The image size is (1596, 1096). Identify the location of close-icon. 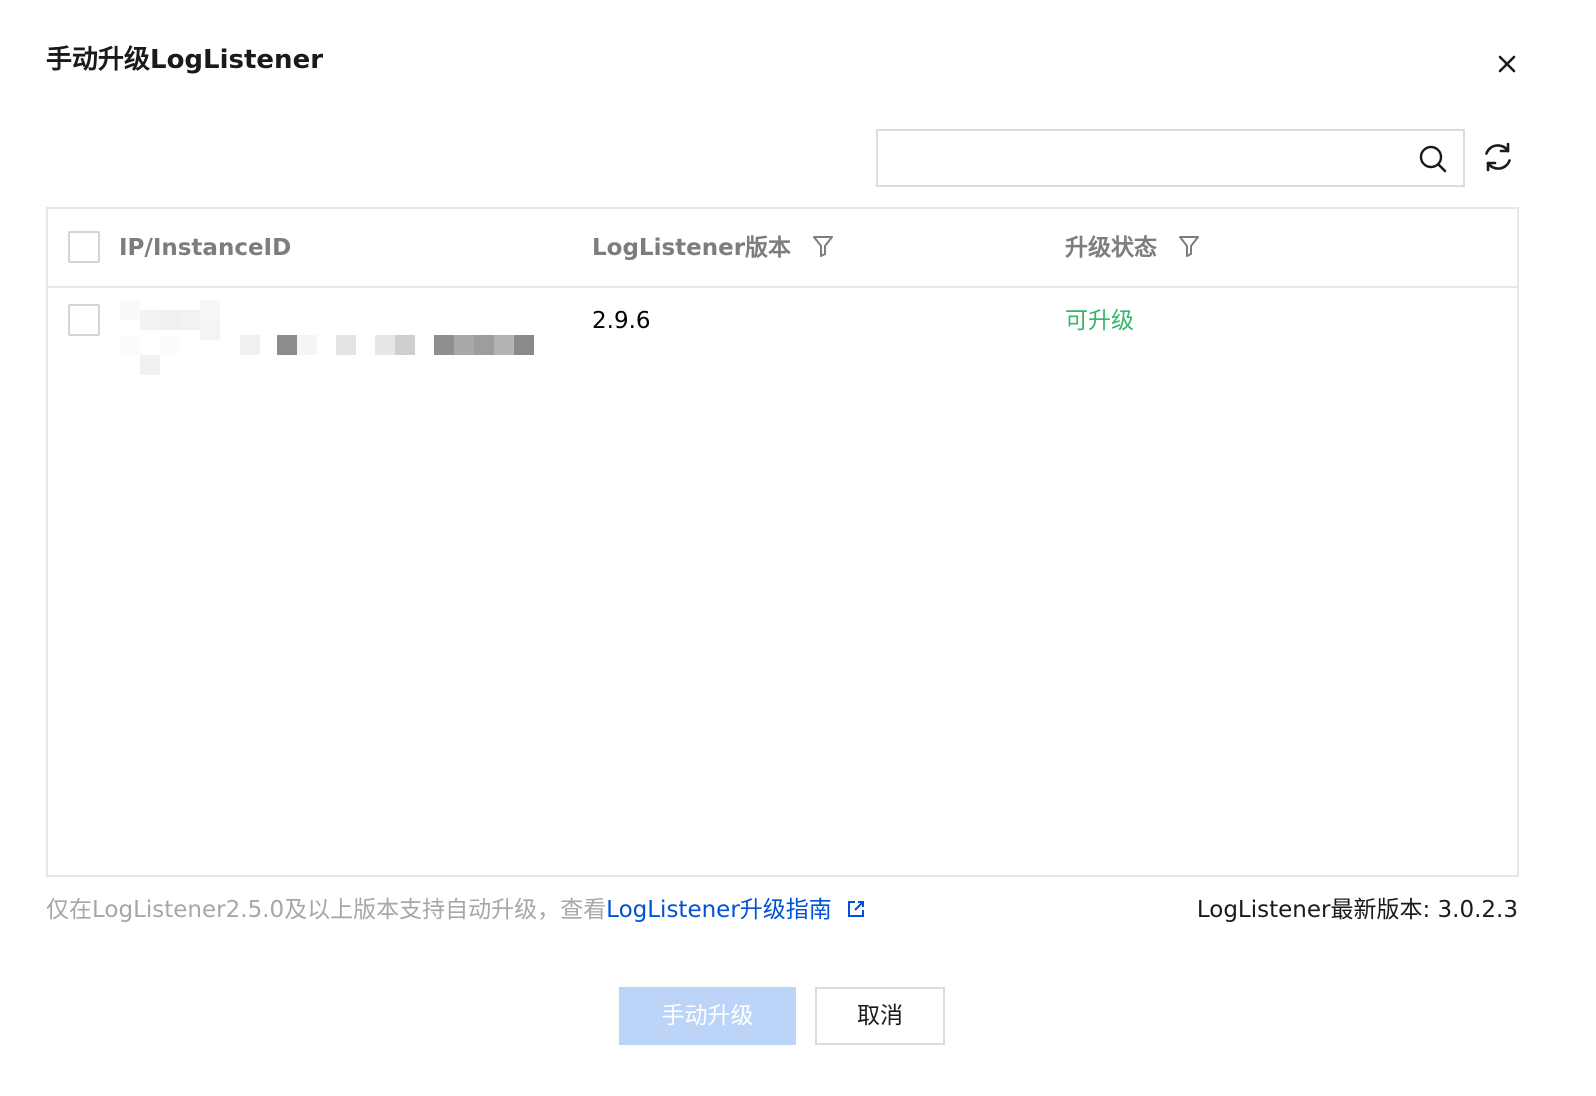
(1507, 64).